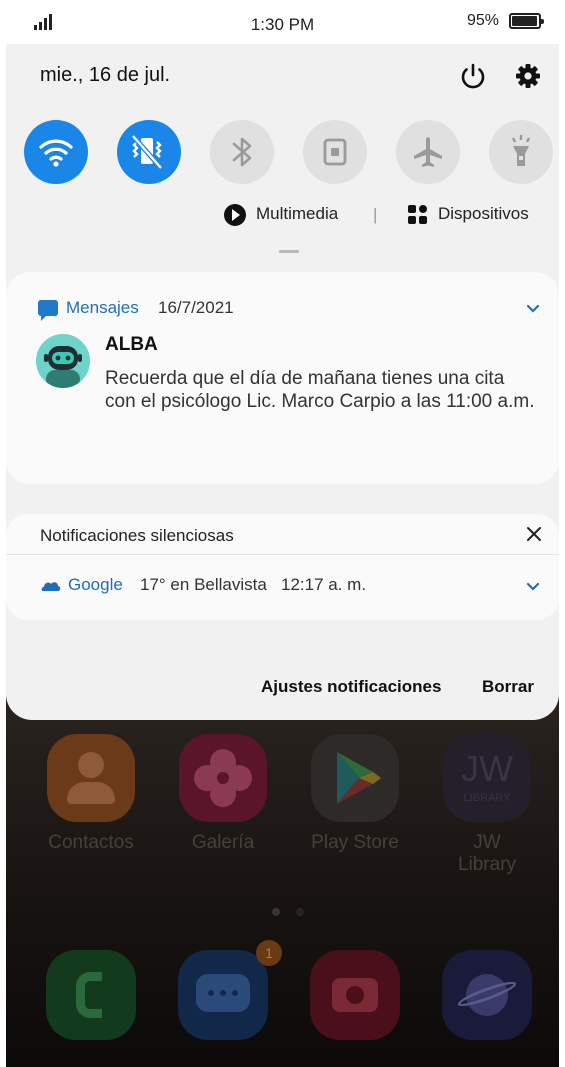 This screenshot has height=1067, width=565. Describe the element at coordinates (282, 22) in the screenshot. I see `status-bar: 1:30 PM 95%` at that location.